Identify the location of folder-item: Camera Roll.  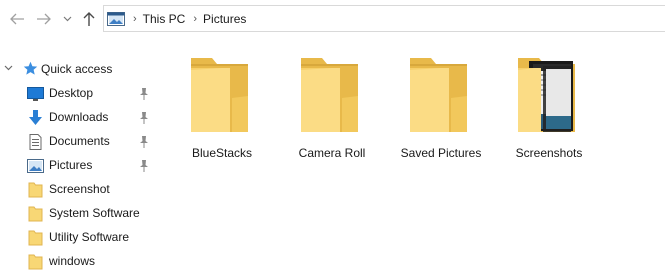
(332, 111).